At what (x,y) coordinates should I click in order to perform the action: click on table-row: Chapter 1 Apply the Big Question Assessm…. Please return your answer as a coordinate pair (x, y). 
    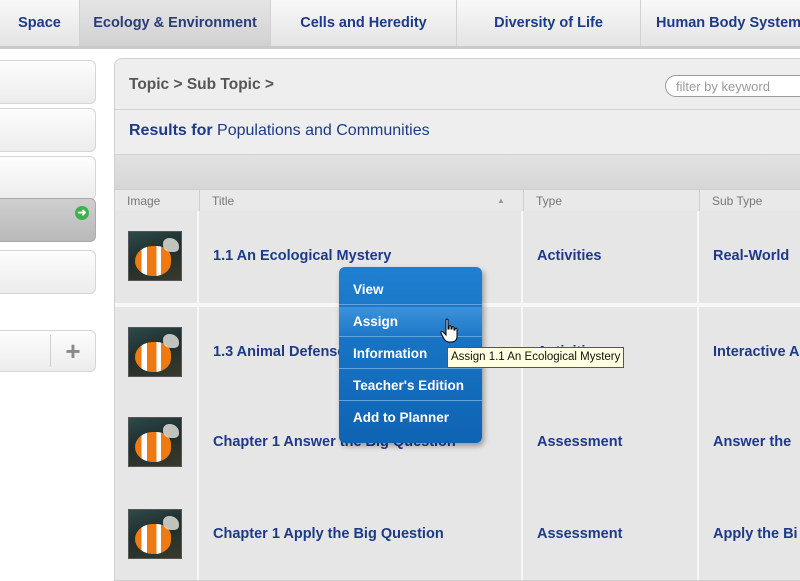
    Looking at the image, I should click on (457, 534).